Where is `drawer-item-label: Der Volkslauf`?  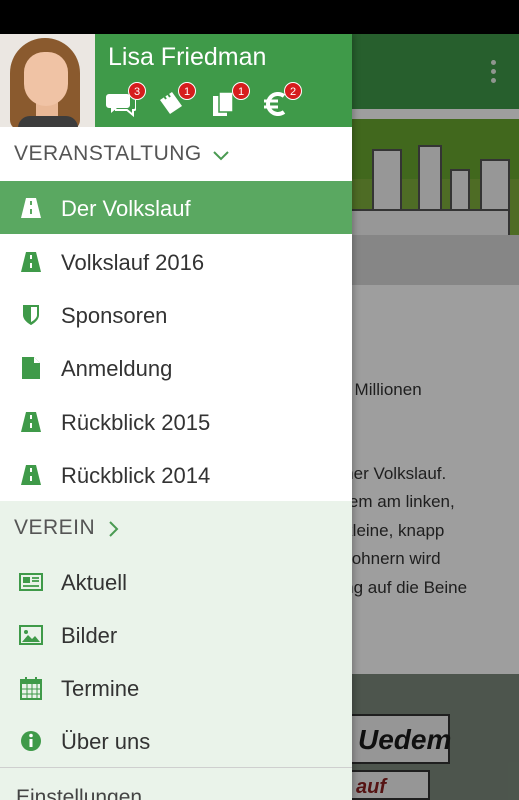
drawer-item-label: Der Volkslauf is located at coordinates (126, 208).